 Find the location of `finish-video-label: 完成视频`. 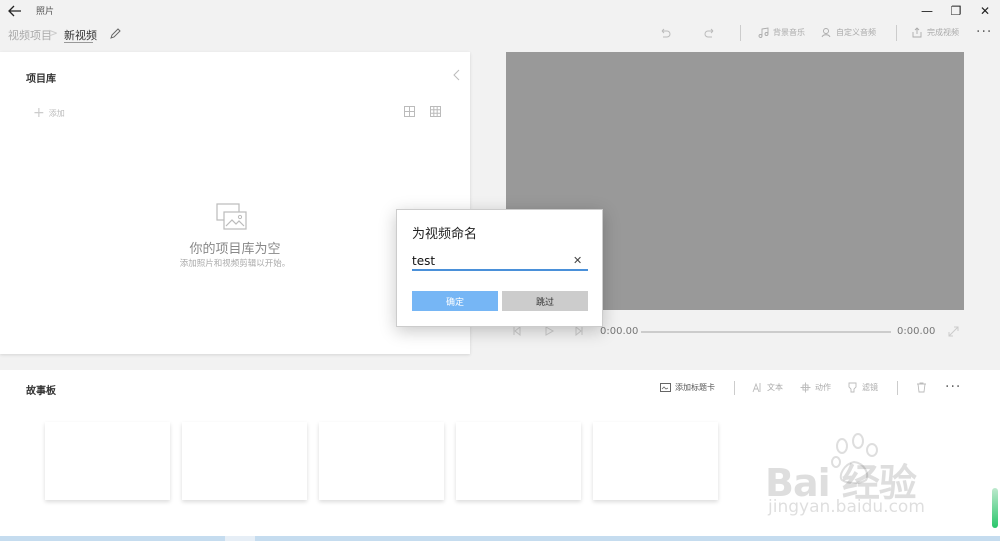

finish-video-label: 完成视频 is located at coordinates (943, 32).